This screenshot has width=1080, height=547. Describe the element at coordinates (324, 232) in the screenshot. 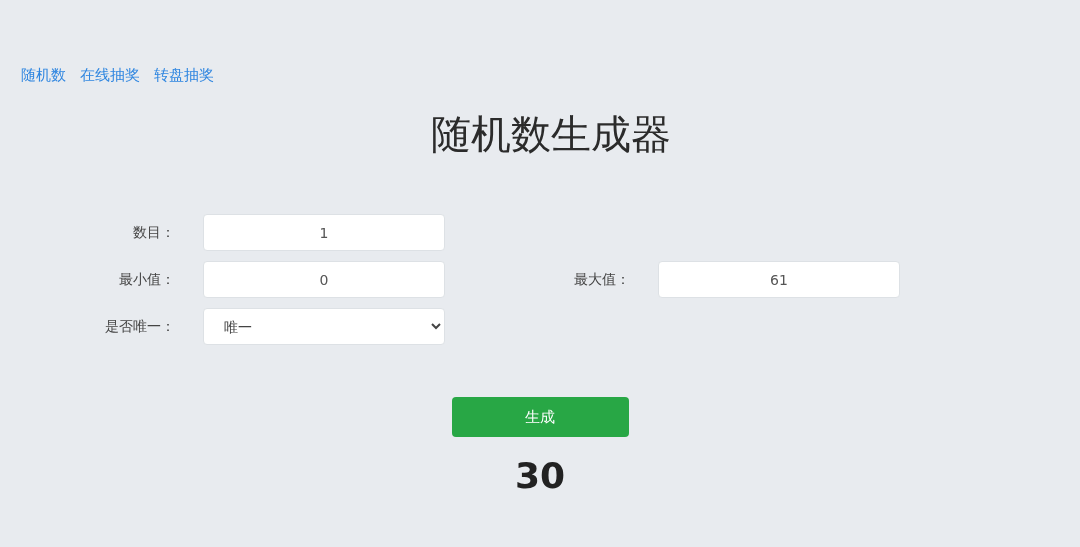

I see `number-input: 1` at that location.